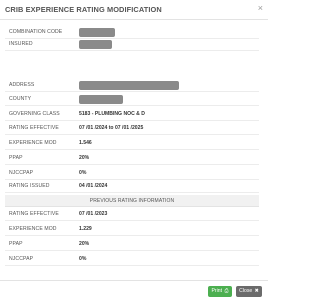 This screenshot has width=320, height=300. I want to click on prev-row-rating-effective: RATING EFFECTIVE 07 /01 /2023, so click(132, 215).